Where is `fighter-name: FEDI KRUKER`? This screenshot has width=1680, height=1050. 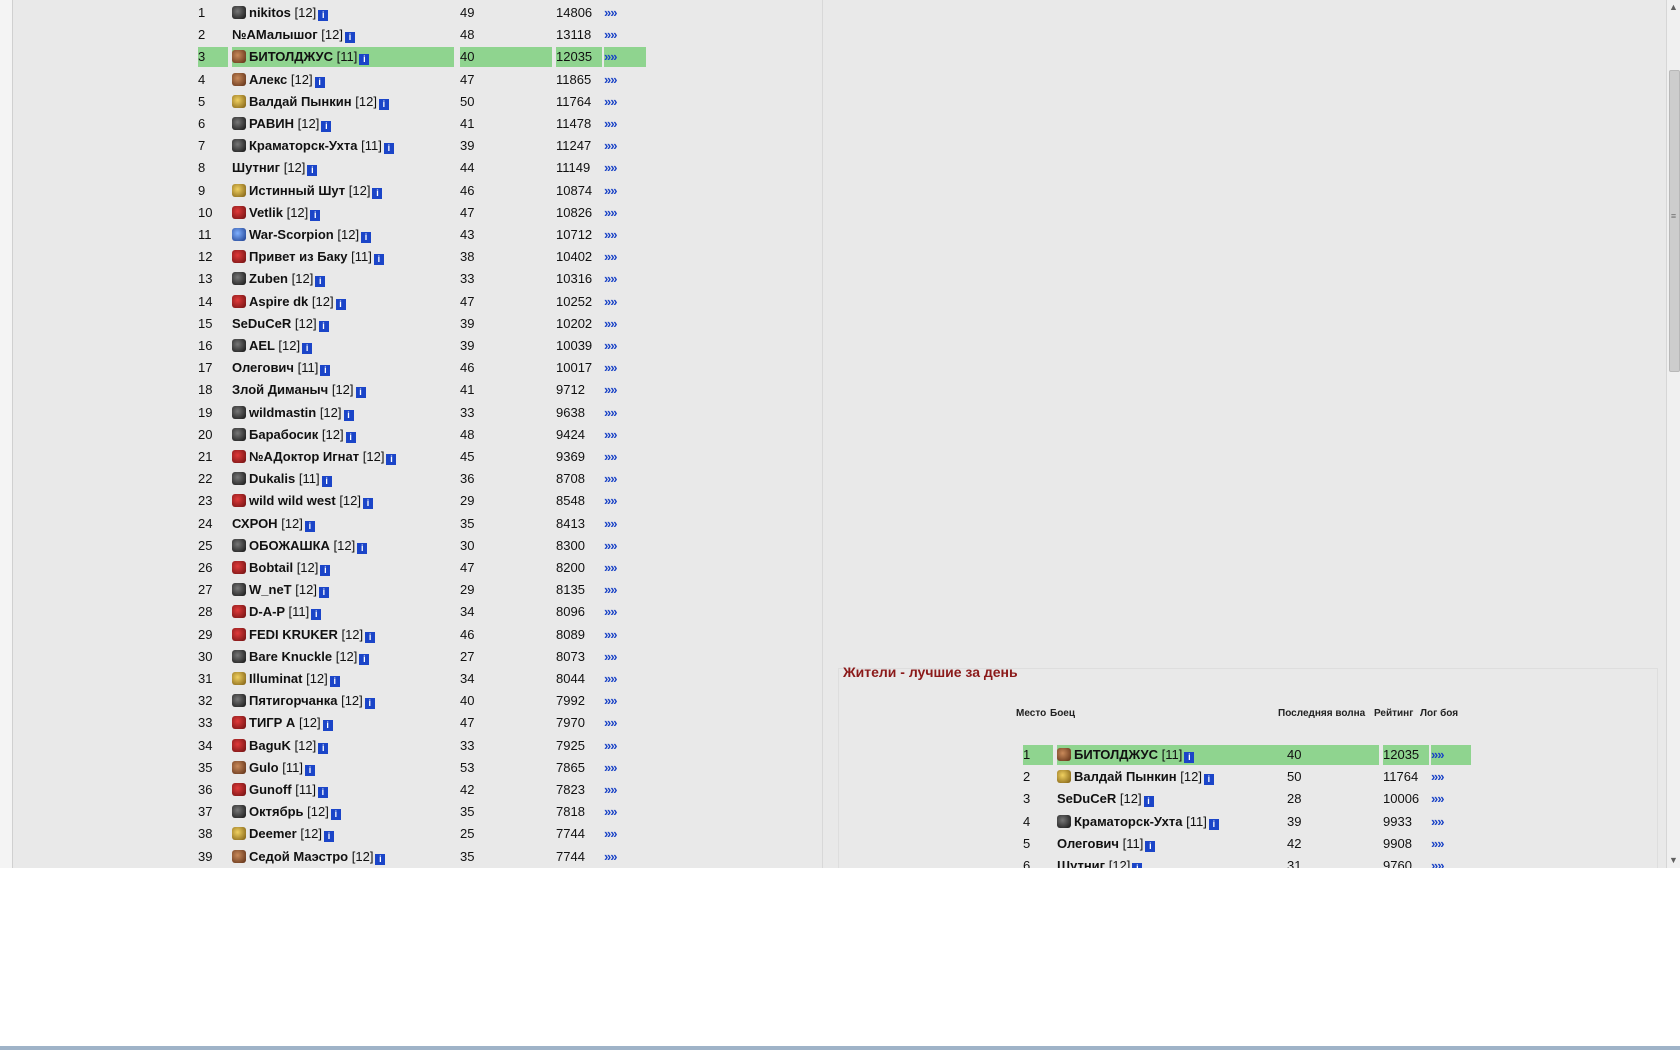 fighter-name: FEDI KRUKER is located at coordinates (293, 634).